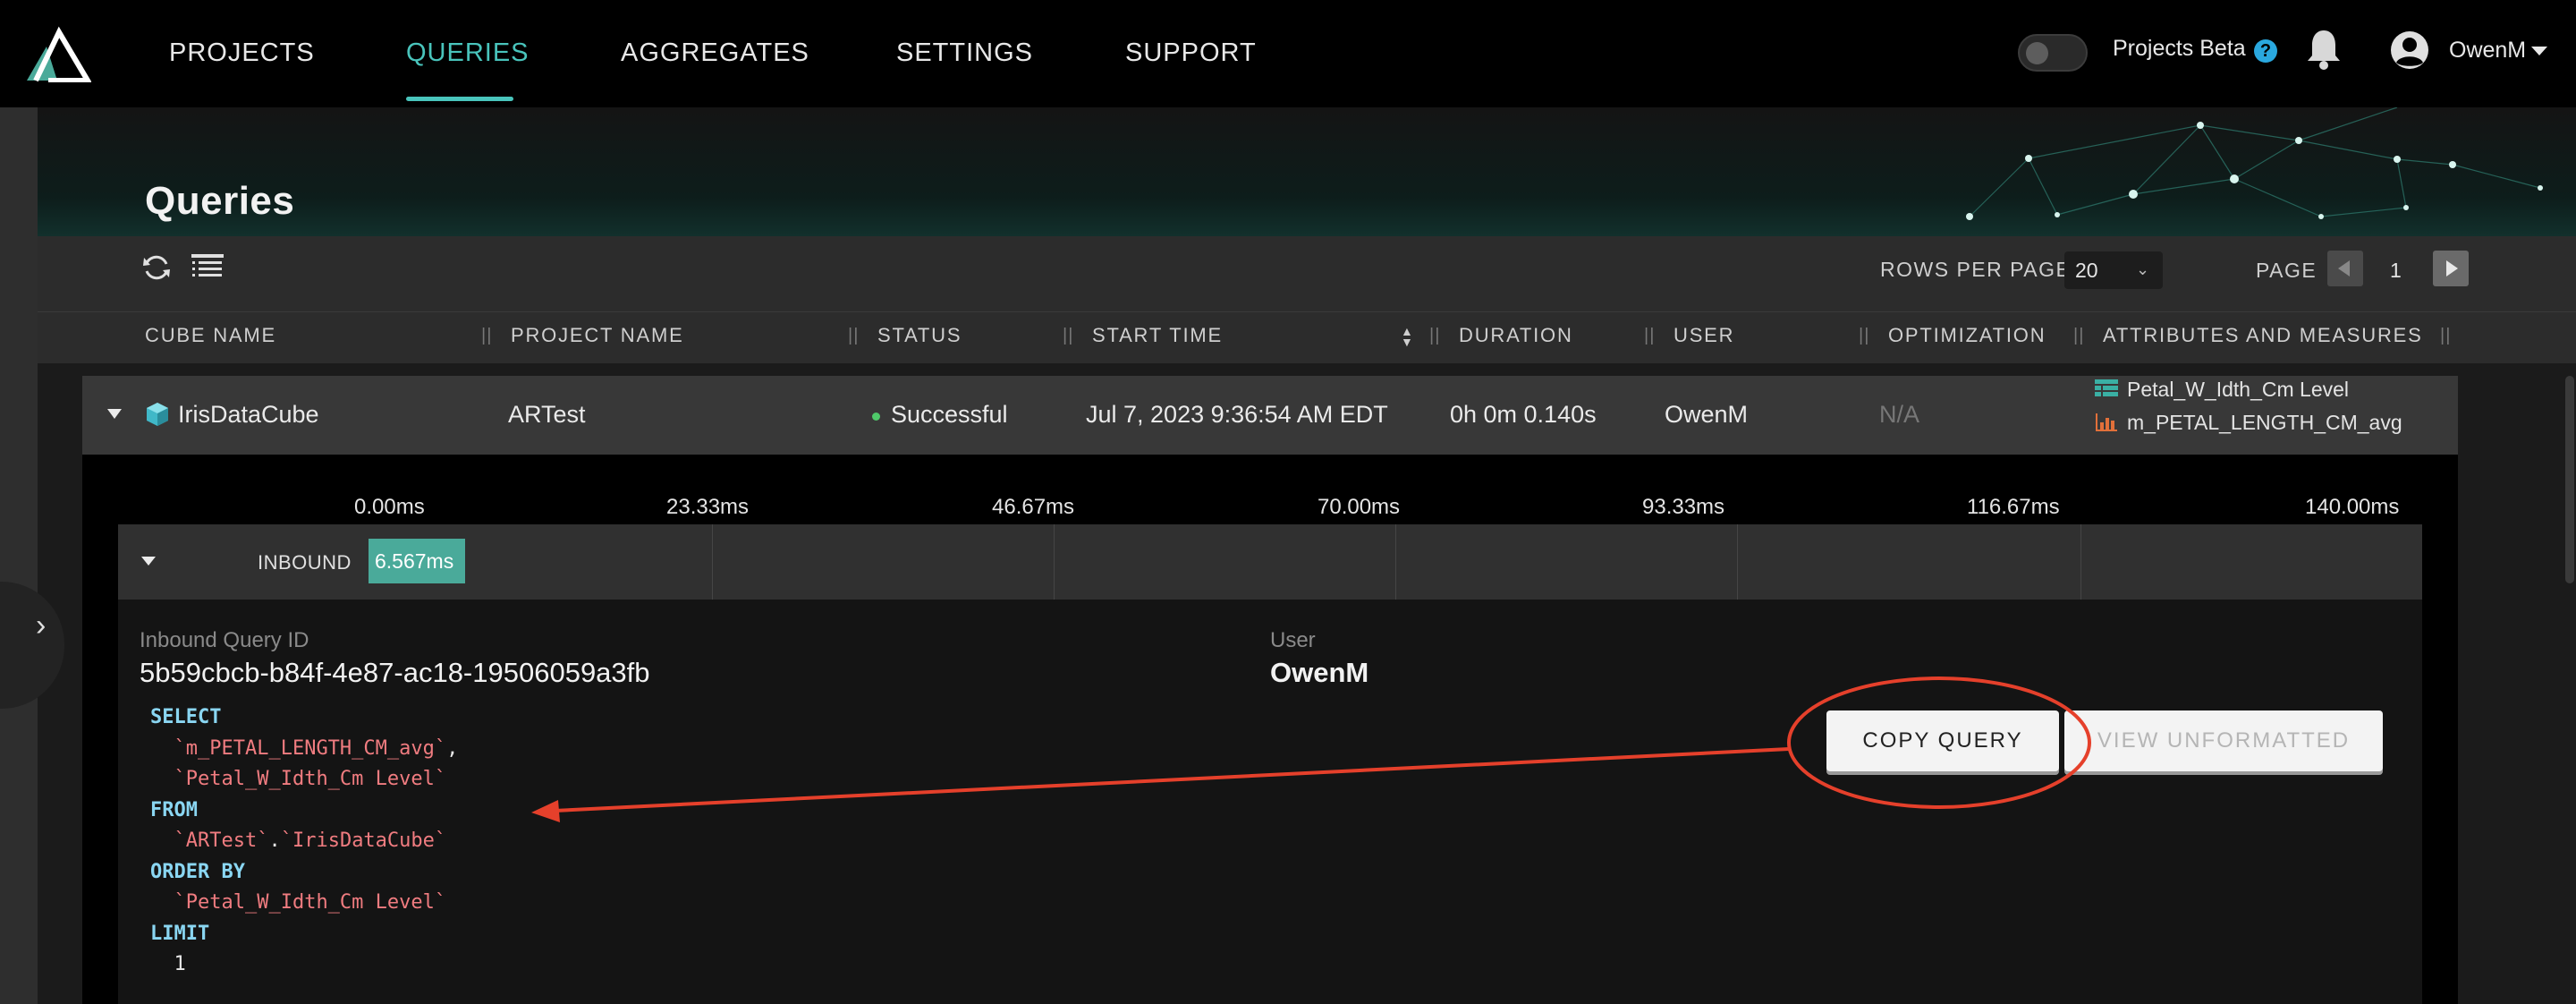  What do you see at coordinates (2264, 422) in the screenshot?
I see `measure-item: m_PETAL_LENGTH_CM_avg` at bounding box center [2264, 422].